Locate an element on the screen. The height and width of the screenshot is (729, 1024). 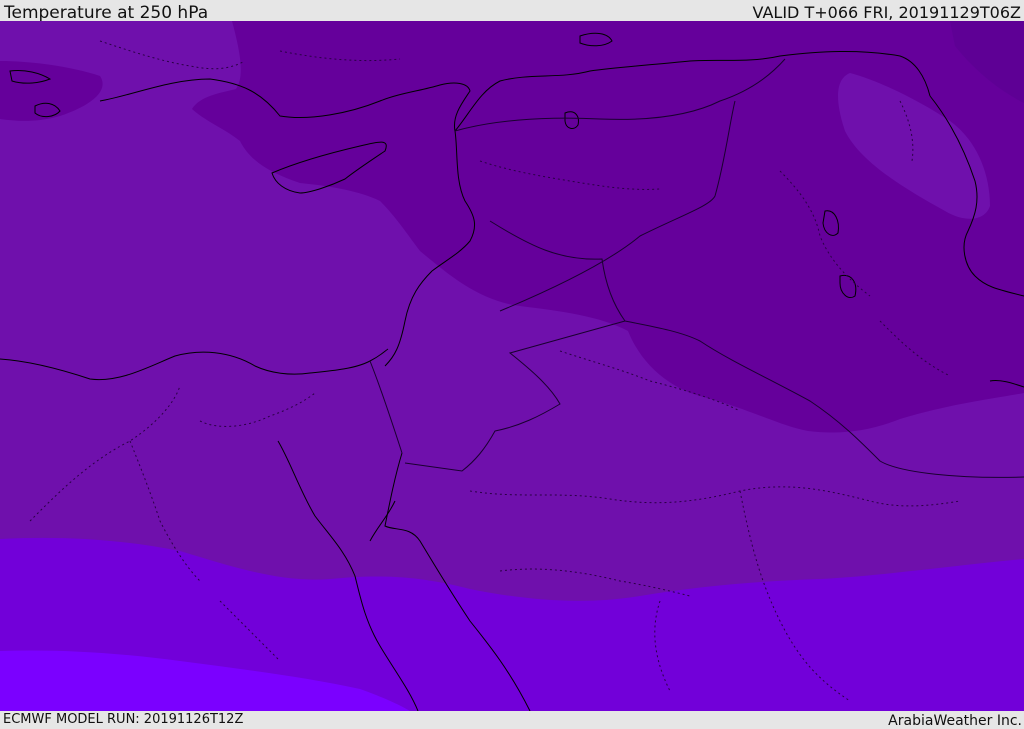
valid-time-label: VALID T+066 FRI, 20191129T06Z is located at coordinates (886, 12).